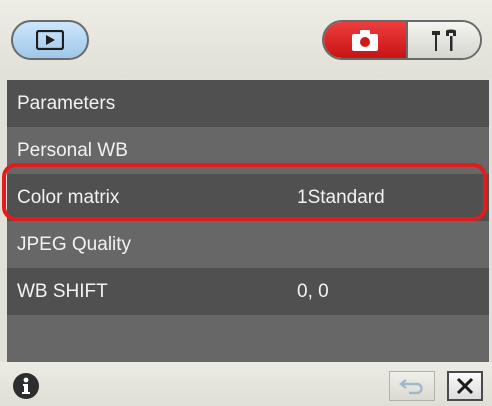 The width and height of the screenshot is (492, 406). What do you see at coordinates (248, 197) in the screenshot?
I see `menu-row-color-matrix: Color matrix 1Standard` at bounding box center [248, 197].